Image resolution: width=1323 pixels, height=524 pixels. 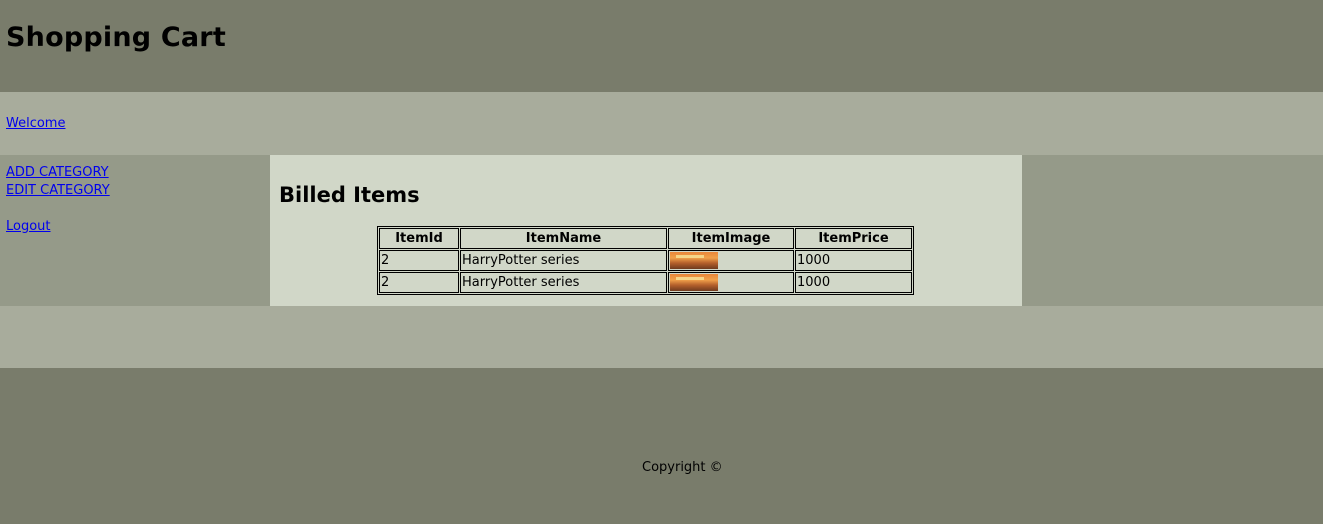 I want to click on section-heading: Billed Items, so click(x=349, y=195).